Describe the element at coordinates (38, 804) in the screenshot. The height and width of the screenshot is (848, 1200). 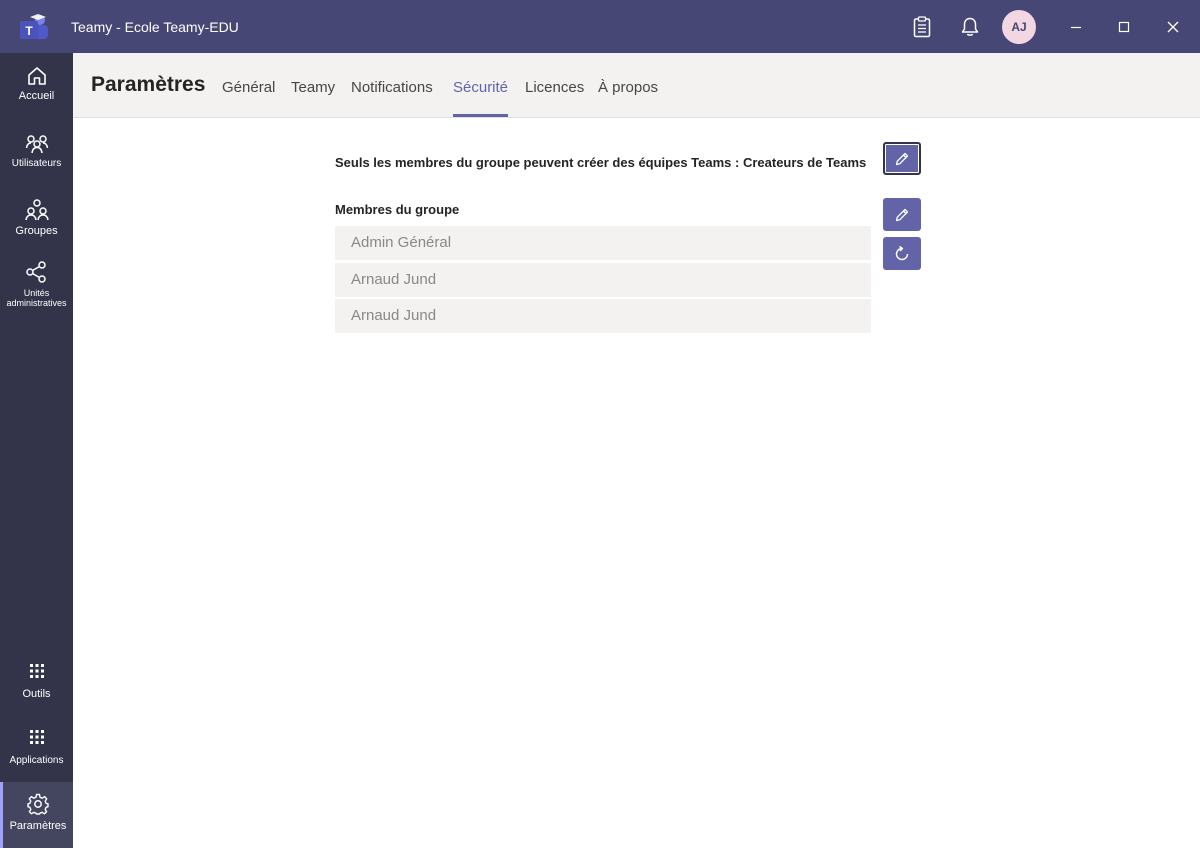
I see `gear-icon` at that location.